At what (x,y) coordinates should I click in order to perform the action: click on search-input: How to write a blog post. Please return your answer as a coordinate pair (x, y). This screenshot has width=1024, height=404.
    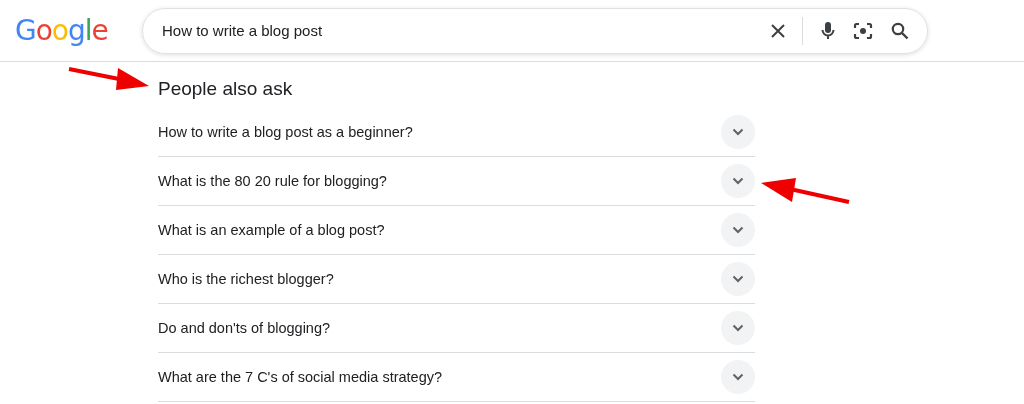
    Looking at the image, I should click on (457, 30).